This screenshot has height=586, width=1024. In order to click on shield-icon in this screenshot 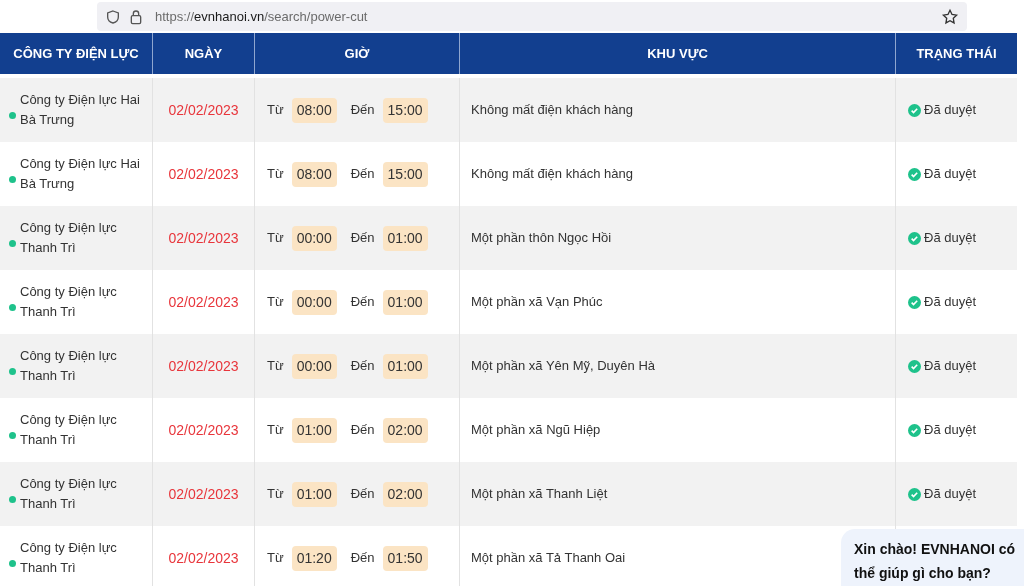, I will do `click(113, 16)`.